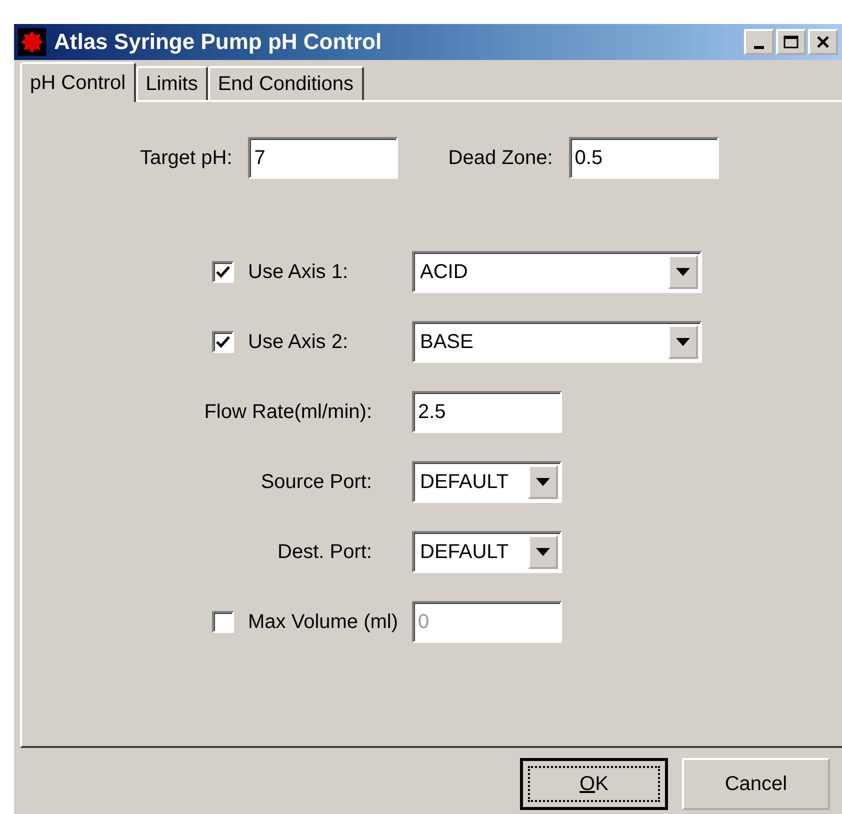  I want to click on dropdown: ACID, so click(557, 272).